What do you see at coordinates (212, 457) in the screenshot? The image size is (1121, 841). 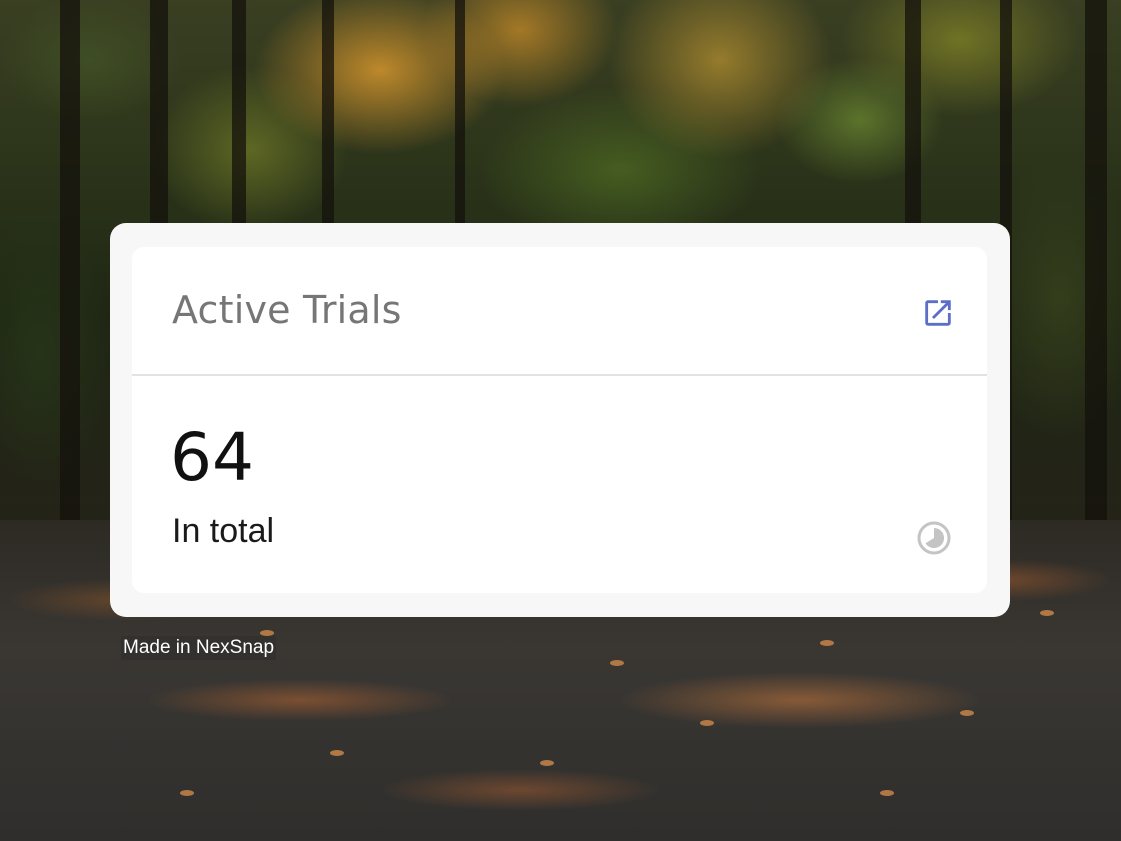 I see `metric-value: 64` at bounding box center [212, 457].